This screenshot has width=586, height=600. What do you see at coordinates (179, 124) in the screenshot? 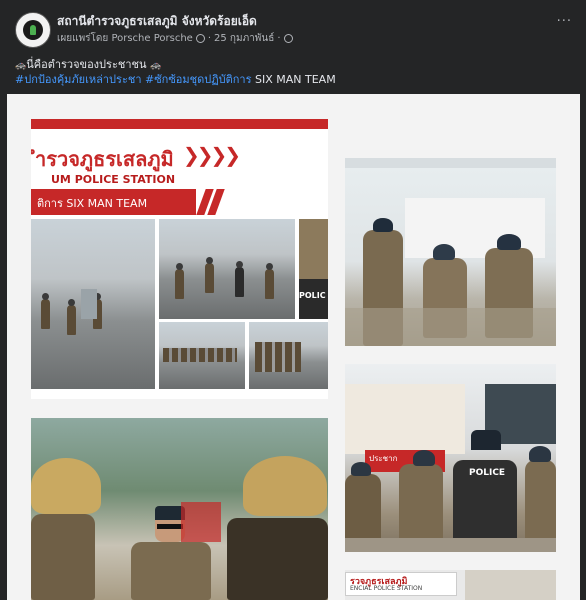
I see `header-red-bar` at bounding box center [179, 124].